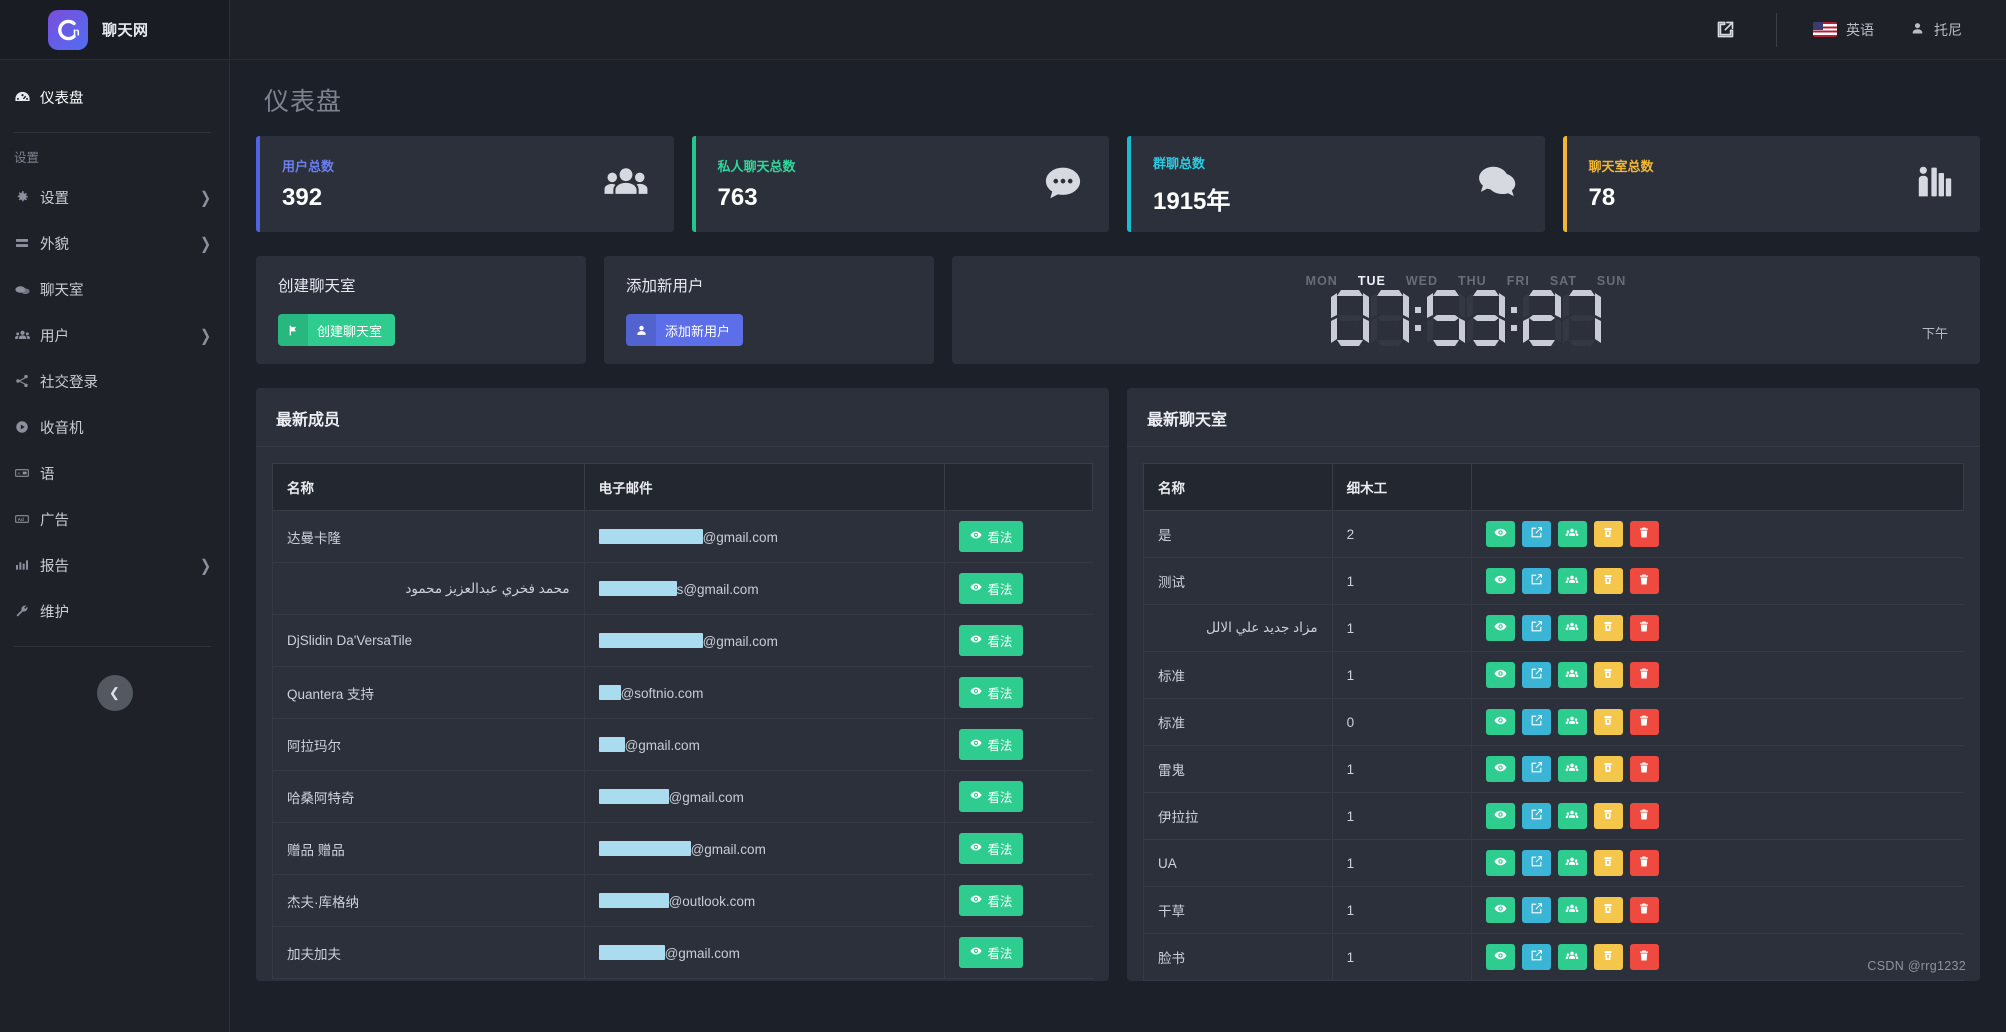 The width and height of the screenshot is (2006, 1032). Describe the element at coordinates (114, 381) in the screenshot. I see `sidebar-item-social-login: 社交登录` at that location.